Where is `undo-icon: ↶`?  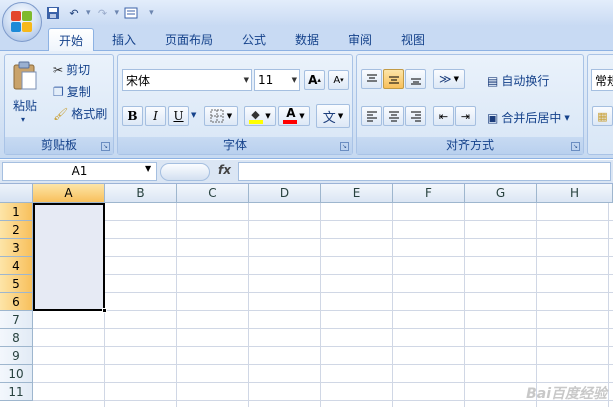
undo-icon: ↶ is located at coordinates (74, 13).